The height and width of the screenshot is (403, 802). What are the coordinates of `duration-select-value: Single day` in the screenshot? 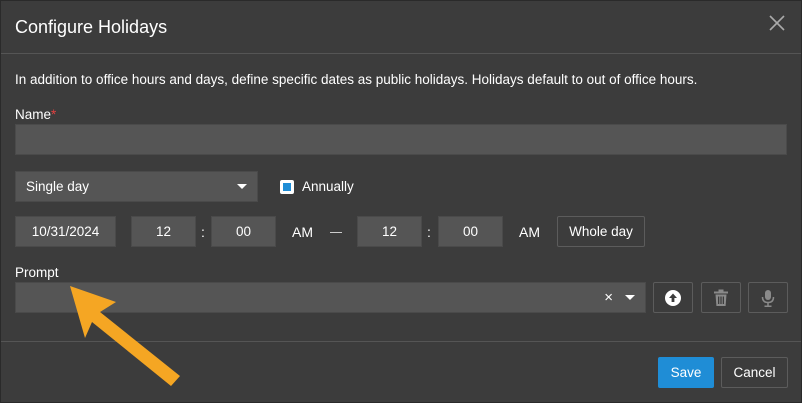 It's located at (58, 186).